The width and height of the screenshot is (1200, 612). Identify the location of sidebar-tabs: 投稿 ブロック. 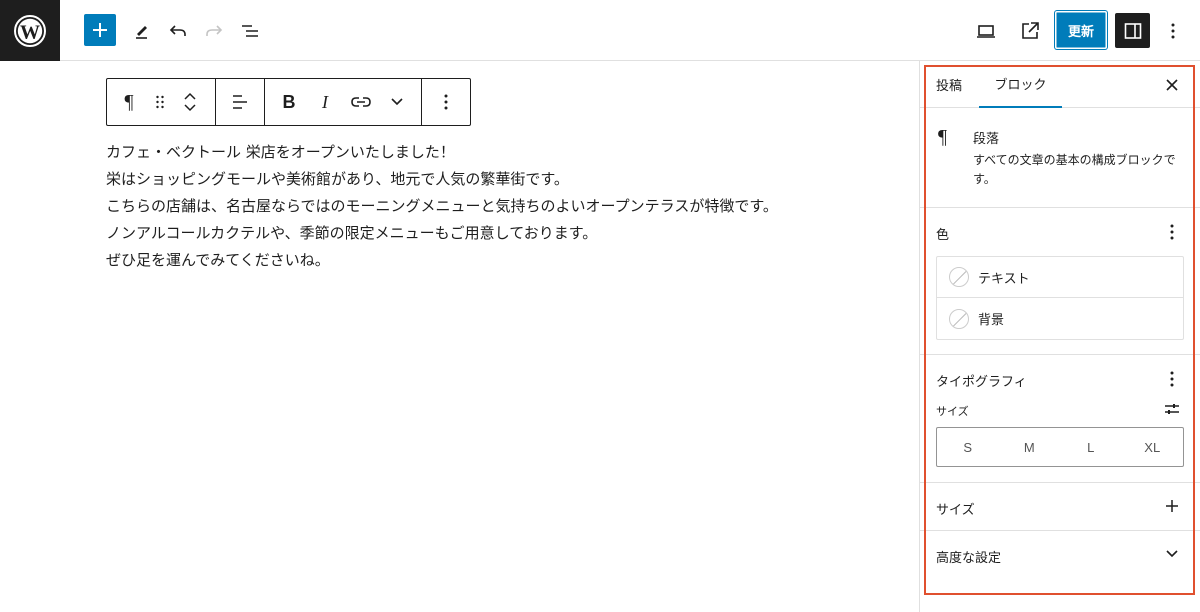
(1060, 84).